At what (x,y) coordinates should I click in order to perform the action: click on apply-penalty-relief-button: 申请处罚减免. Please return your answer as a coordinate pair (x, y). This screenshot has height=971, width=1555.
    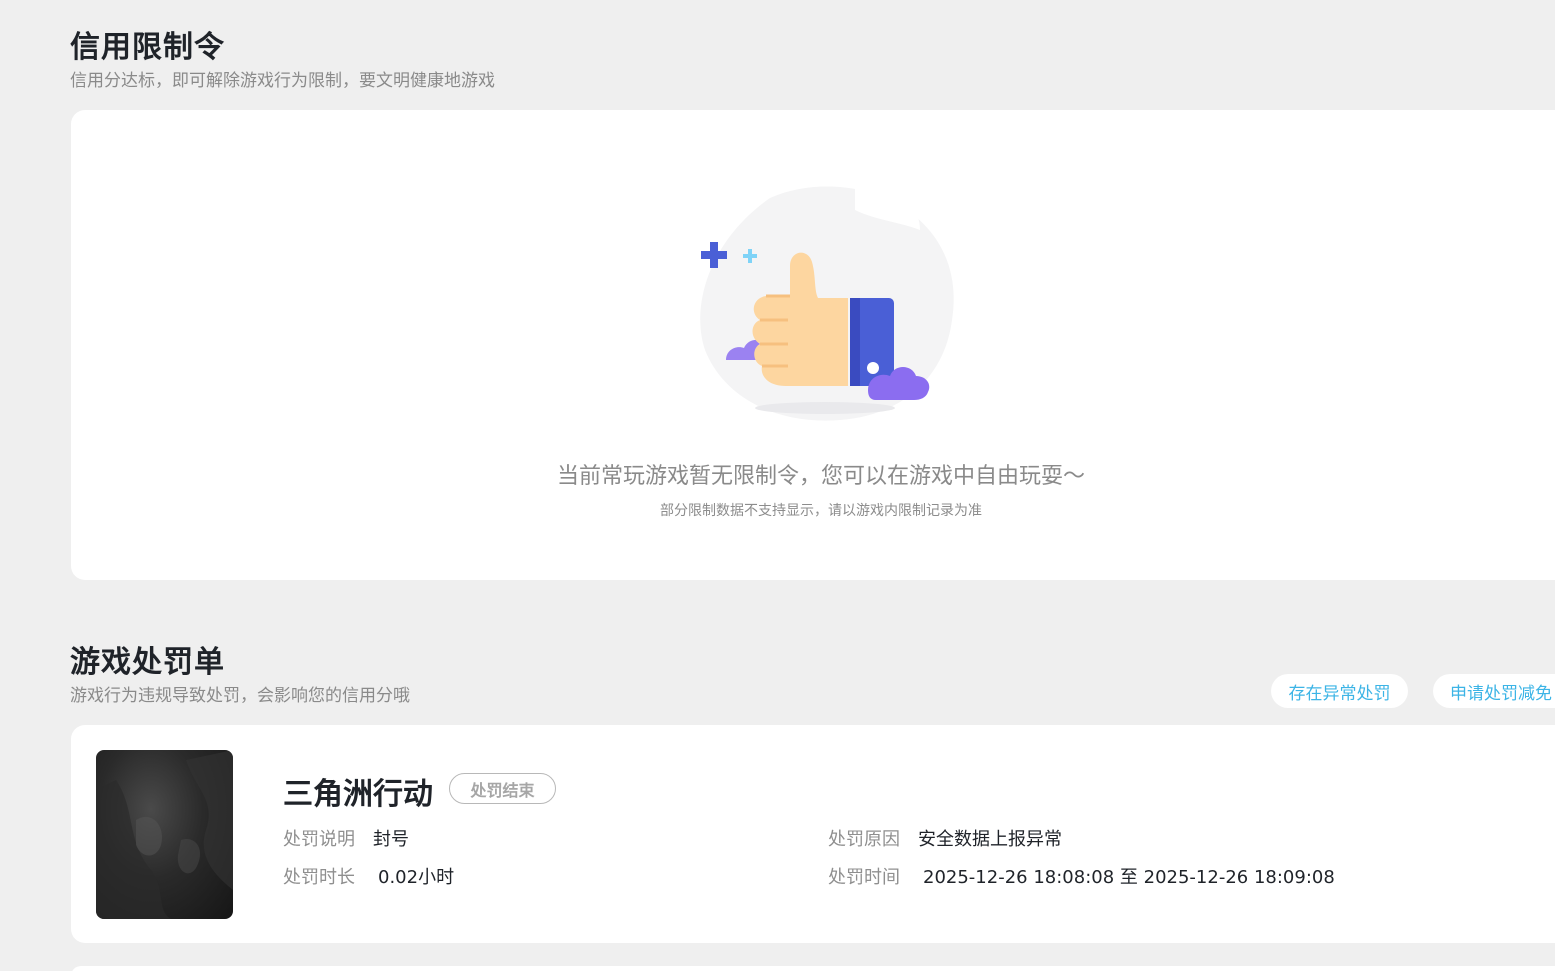
    Looking at the image, I should click on (1494, 691).